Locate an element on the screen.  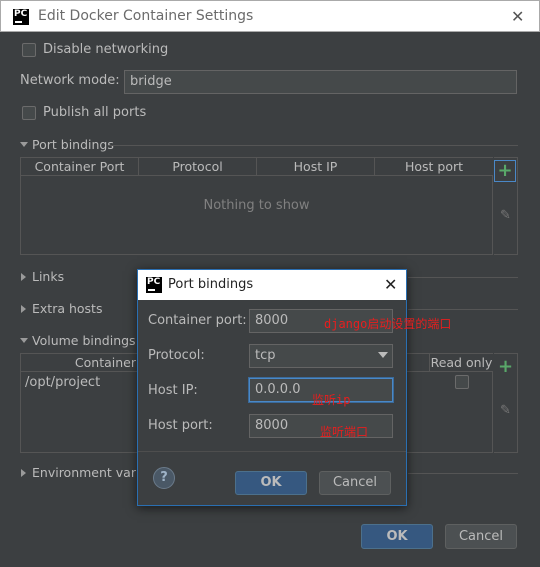
pycharm-logo-icon: PC is located at coordinates (21, 17).